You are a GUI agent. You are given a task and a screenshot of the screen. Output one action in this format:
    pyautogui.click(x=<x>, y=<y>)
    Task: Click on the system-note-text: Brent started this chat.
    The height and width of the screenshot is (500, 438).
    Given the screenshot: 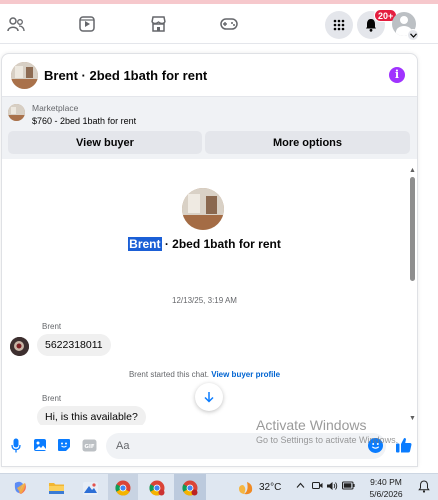 What is the action you would take?
    pyautogui.click(x=169, y=374)
    